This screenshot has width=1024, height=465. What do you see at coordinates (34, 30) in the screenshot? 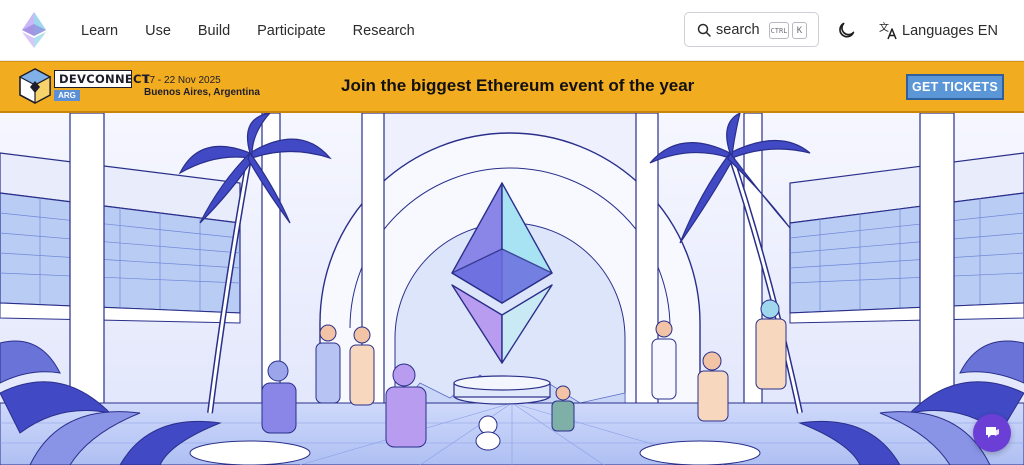
I see `ethereum-logo-icon` at bounding box center [34, 30].